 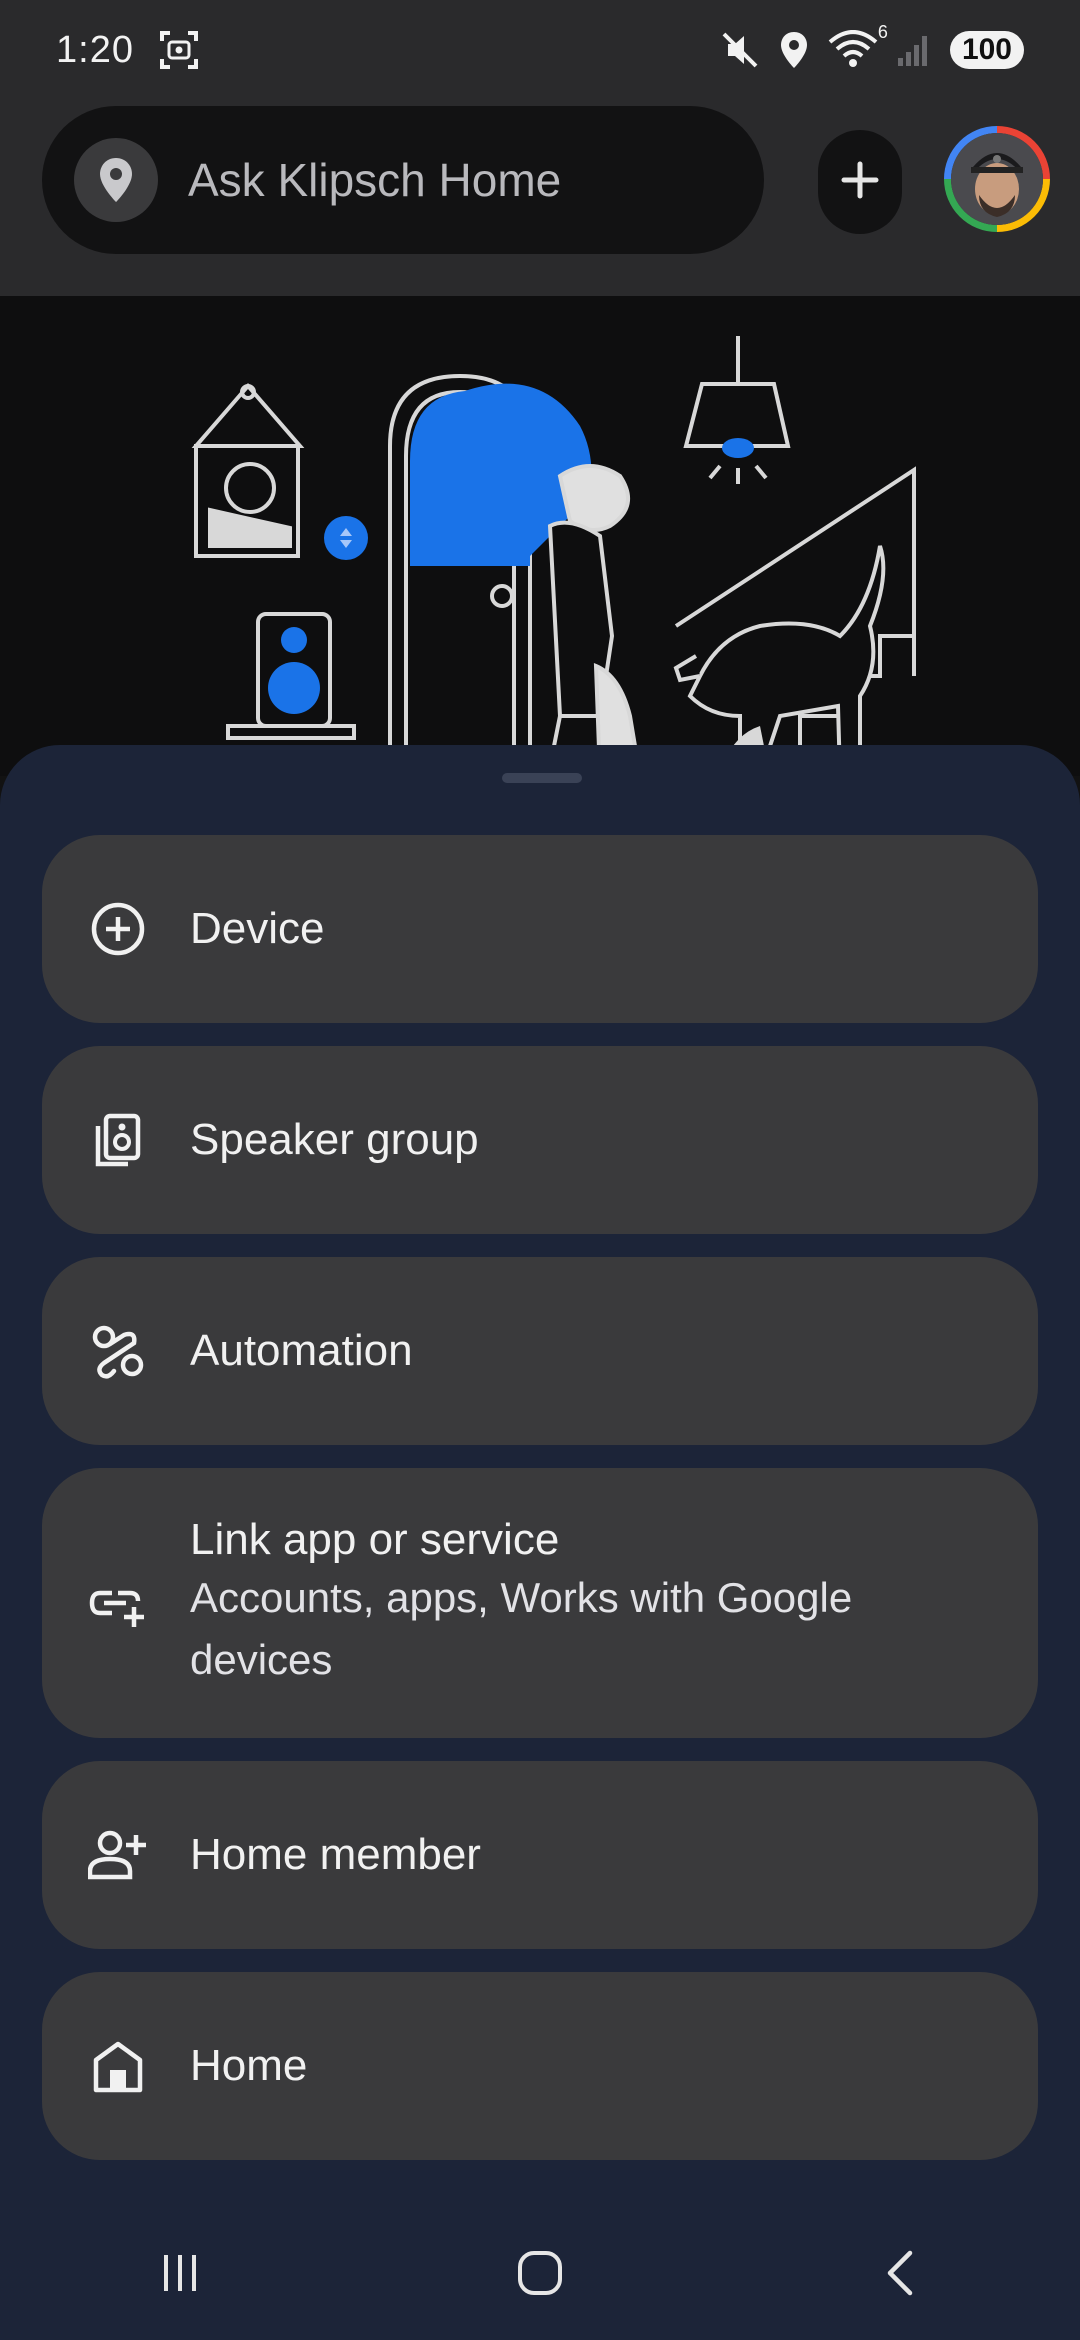 I want to click on menu-text: Home, so click(x=248, y=2066).